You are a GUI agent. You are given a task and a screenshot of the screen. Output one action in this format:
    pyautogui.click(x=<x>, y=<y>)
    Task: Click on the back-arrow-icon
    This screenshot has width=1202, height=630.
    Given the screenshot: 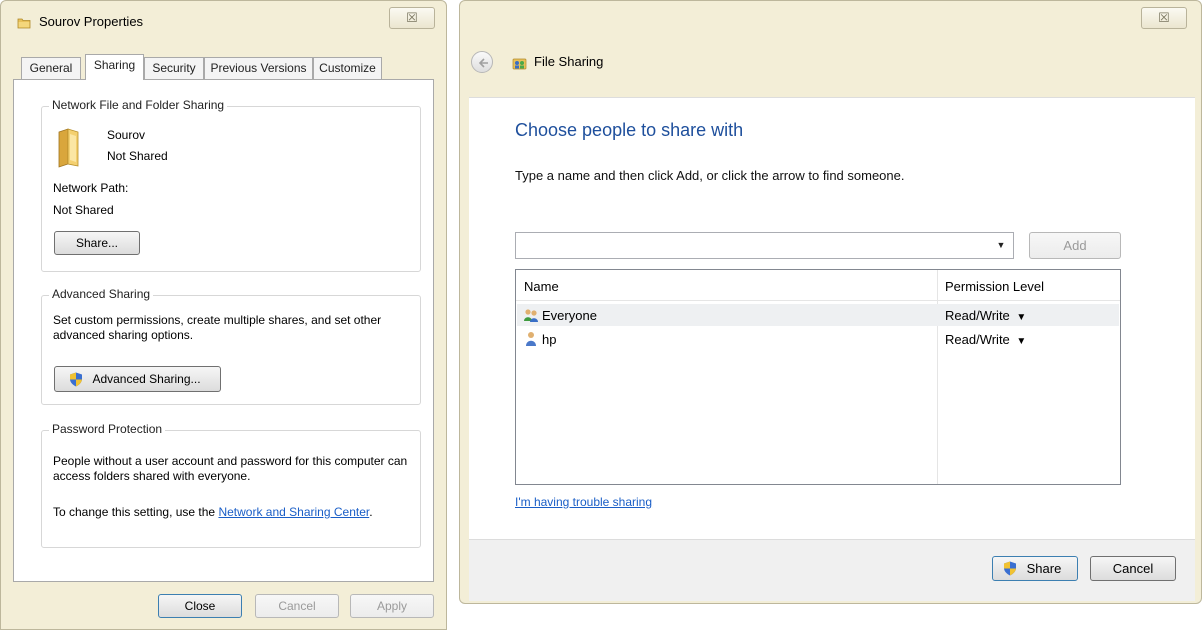 What is the action you would take?
    pyautogui.click(x=483, y=63)
    